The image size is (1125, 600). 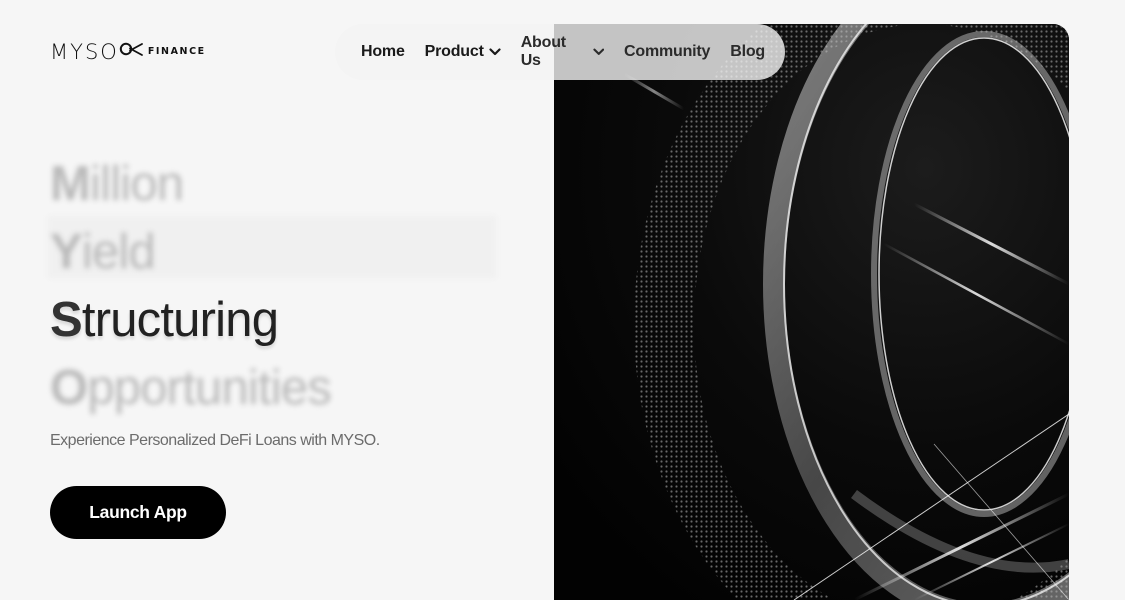 I want to click on headline-word-million: Million, so click(x=190, y=184).